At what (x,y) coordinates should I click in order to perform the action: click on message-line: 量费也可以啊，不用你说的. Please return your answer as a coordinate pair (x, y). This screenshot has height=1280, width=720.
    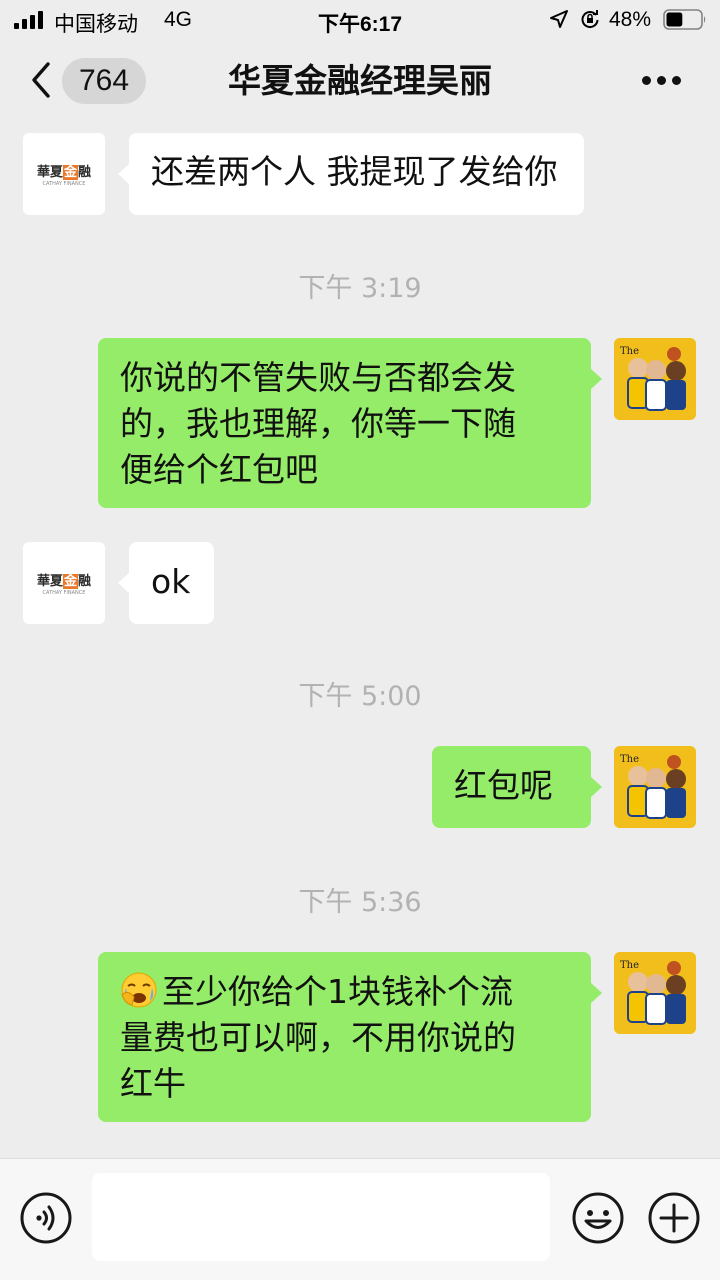
    Looking at the image, I should click on (318, 1037).